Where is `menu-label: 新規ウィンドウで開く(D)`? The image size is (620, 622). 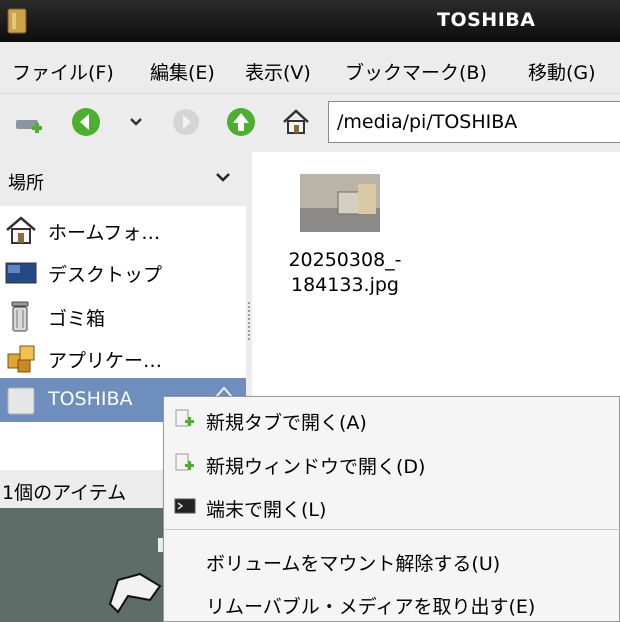
menu-label: 新規ウィンドウで開く(D) is located at coordinates (316, 467).